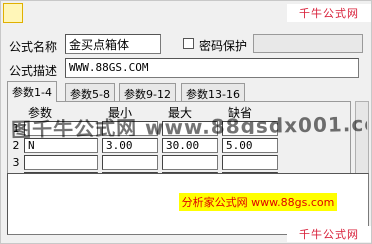  I want to click on col-header-param: 参数, so click(40, 113).